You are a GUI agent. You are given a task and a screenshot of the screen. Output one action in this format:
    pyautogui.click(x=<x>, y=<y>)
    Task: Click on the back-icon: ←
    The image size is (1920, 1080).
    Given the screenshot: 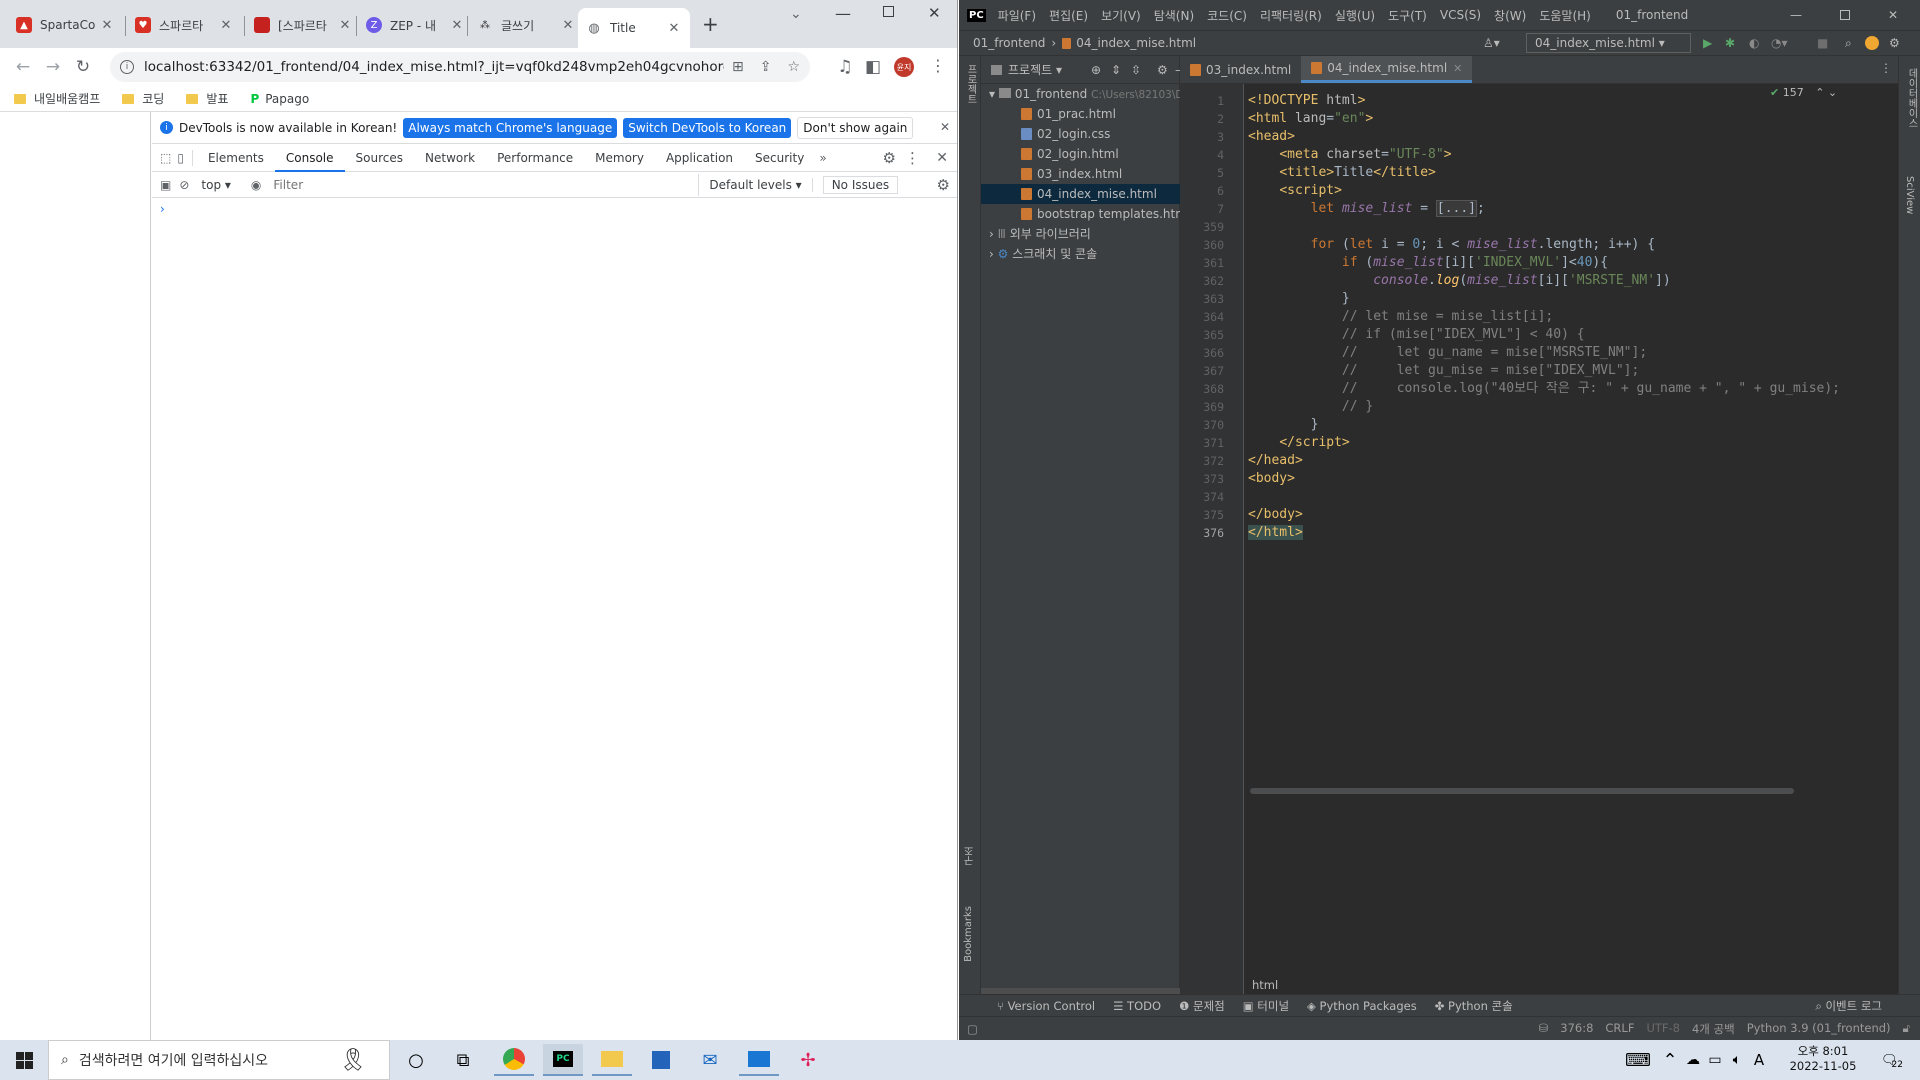 What is the action you would take?
    pyautogui.click(x=23, y=67)
    